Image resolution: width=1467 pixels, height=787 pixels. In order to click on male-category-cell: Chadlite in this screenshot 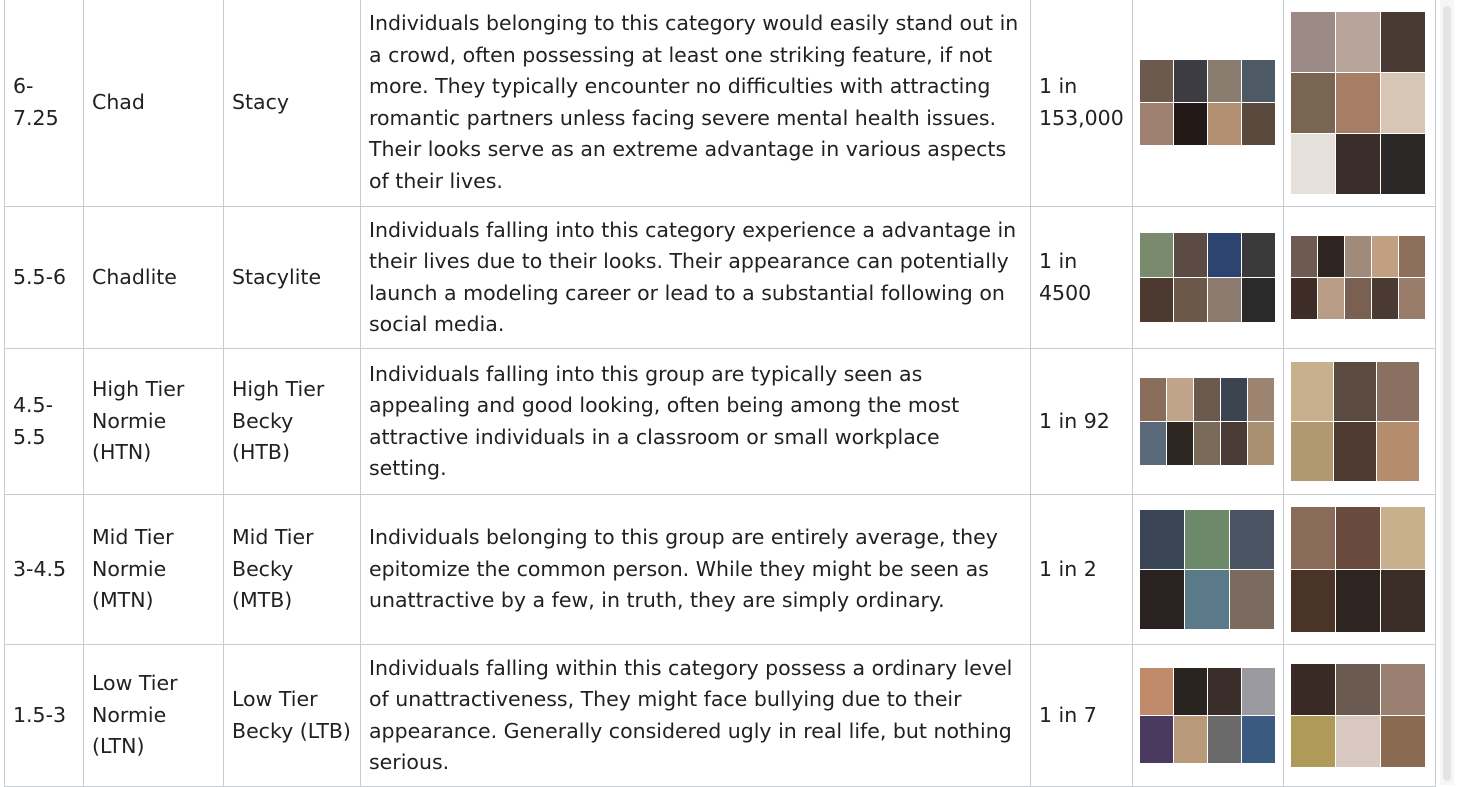, I will do `click(153, 277)`.